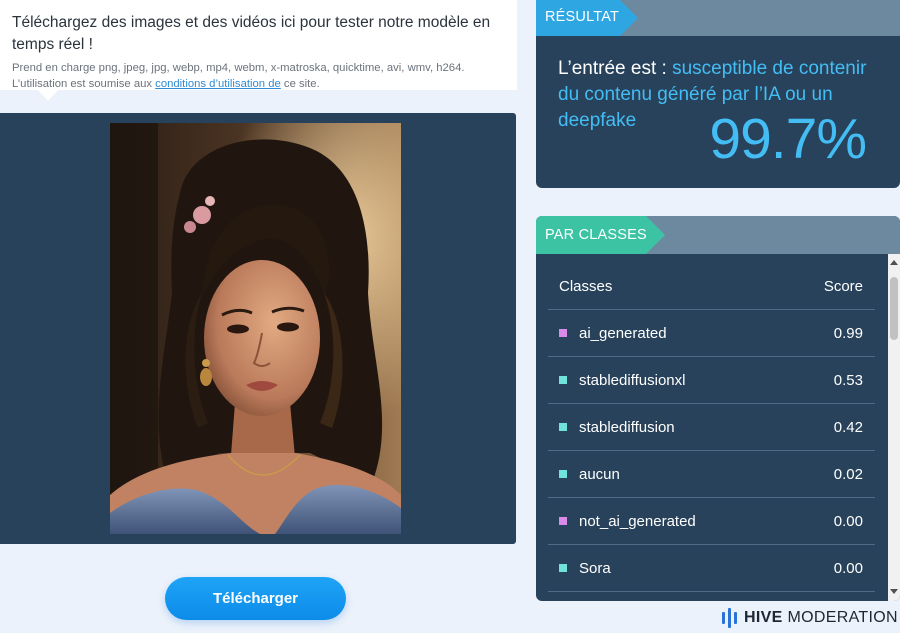  I want to click on class-score: 0.99, so click(848, 333).